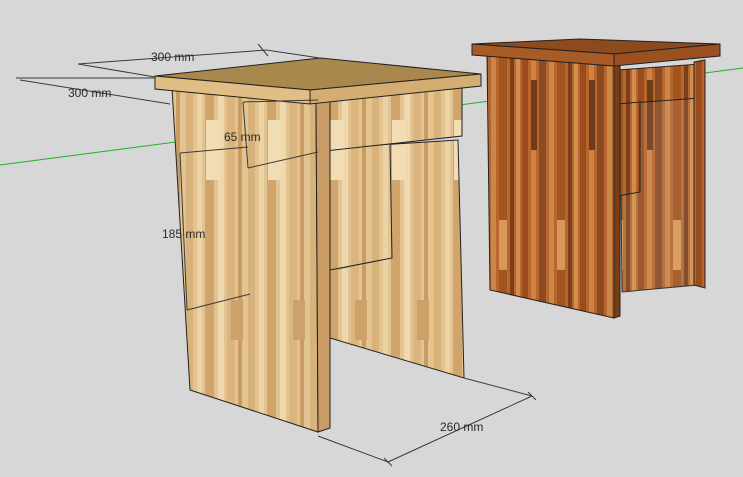 The image size is (743, 477). Describe the element at coordinates (172, 57) in the screenshot. I see `dimension-label-top-depth: 300 mm` at that location.